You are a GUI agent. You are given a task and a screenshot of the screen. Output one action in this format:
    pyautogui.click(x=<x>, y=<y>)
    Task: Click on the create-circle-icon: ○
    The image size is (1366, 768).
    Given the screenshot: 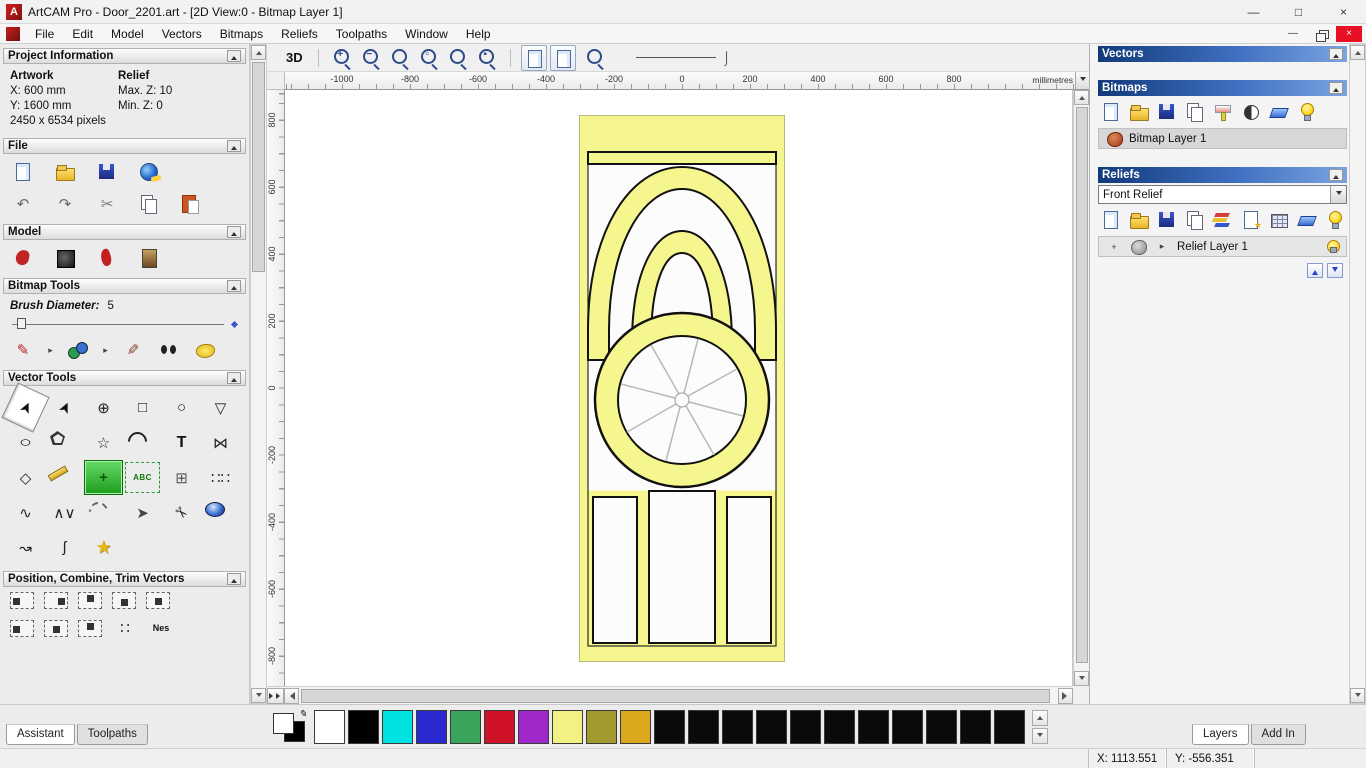 What is the action you would take?
    pyautogui.click(x=181, y=407)
    